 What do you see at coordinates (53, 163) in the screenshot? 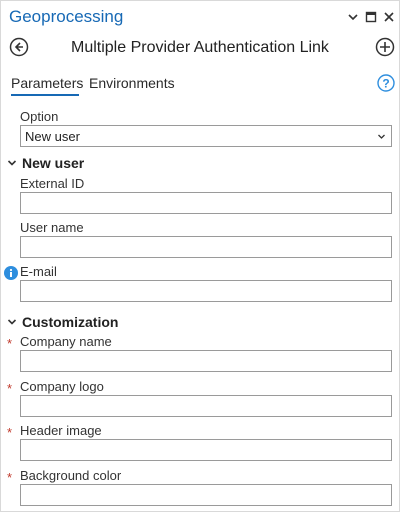
I see `section-title: New user` at bounding box center [53, 163].